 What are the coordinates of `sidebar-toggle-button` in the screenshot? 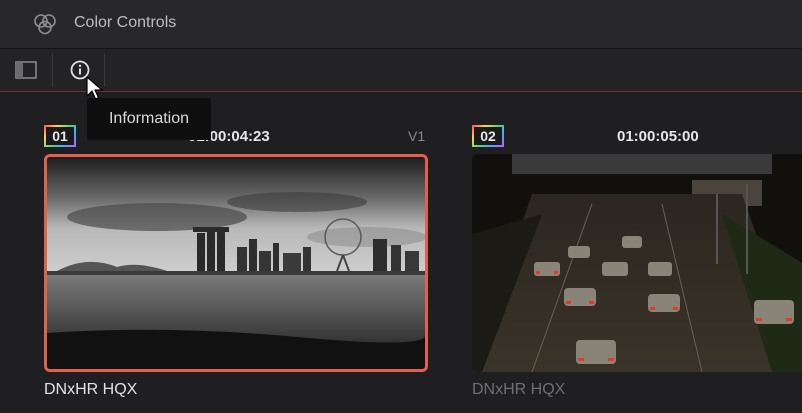 It's located at (26, 70).